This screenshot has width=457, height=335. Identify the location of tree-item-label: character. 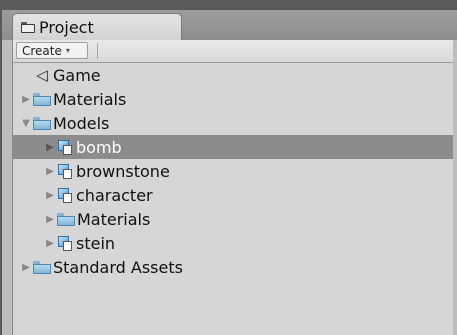
(114, 195).